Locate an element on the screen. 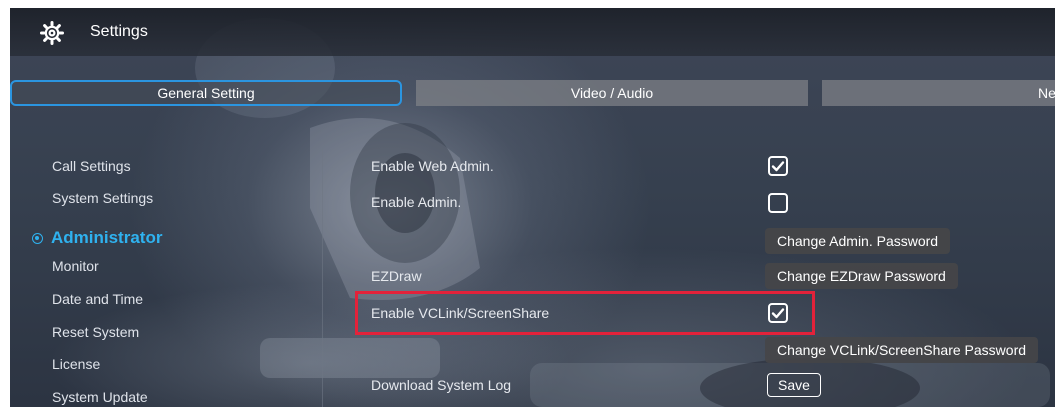 The image size is (1055, 407). top-bar: Settings is located at coordinates (532, 32).